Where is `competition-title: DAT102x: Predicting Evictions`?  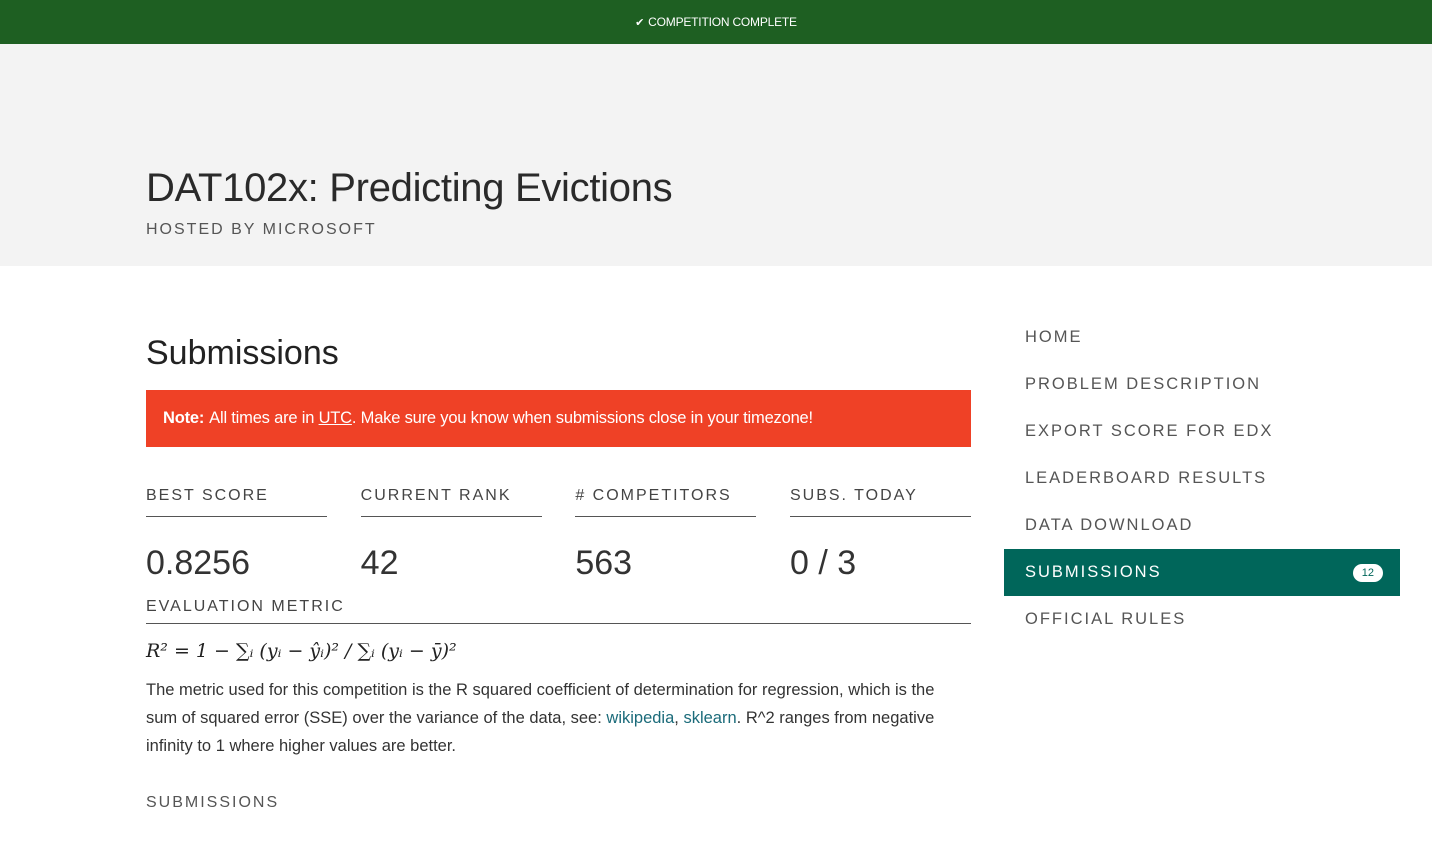
competition-title: DAT102x: Predicting Evictions is located at coordinates (409, 188).